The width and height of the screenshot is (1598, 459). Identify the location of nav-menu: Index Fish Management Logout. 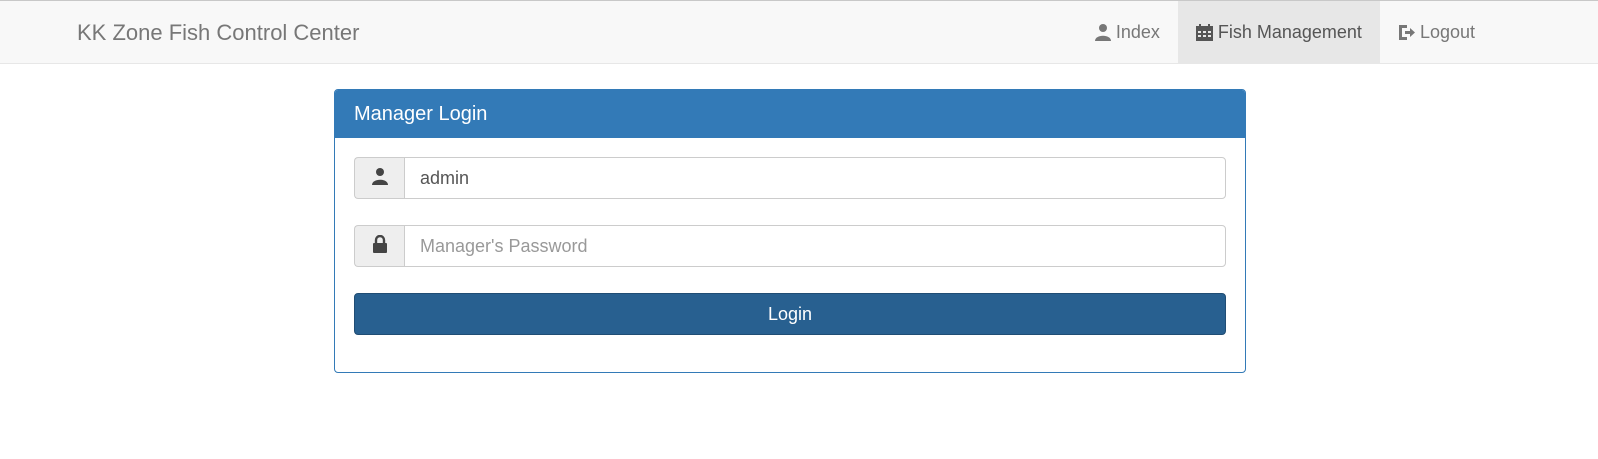
(1284, 32).